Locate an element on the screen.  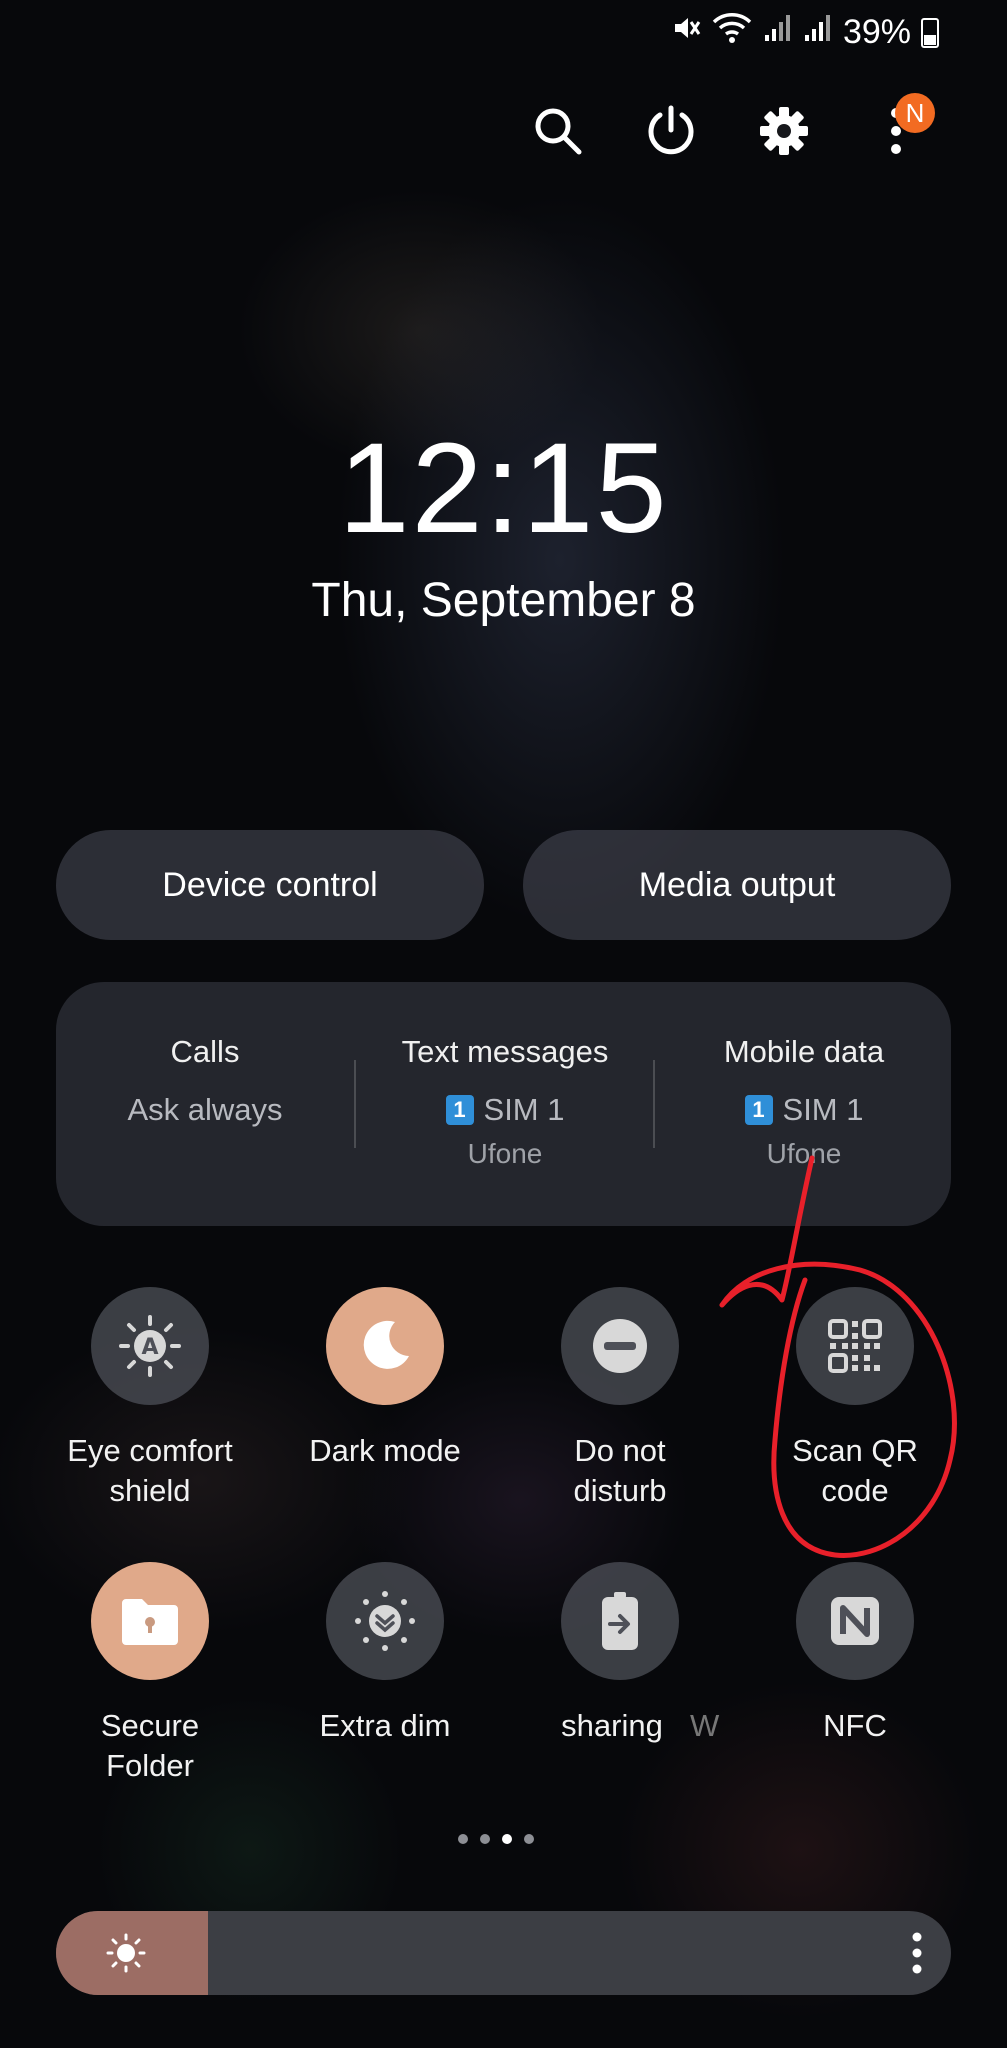
tile-dark-mode: Dark mode is located at coordinates (385, 1379).